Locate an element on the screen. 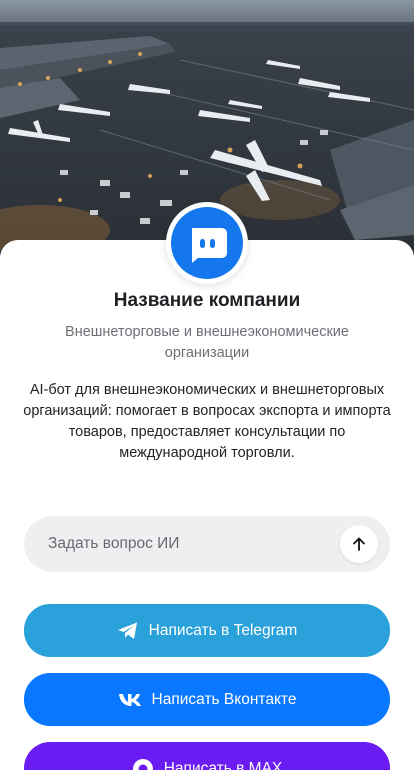 This screenshot has width=414, height=770. ask-ai-field is located at coordinates (207, 544).